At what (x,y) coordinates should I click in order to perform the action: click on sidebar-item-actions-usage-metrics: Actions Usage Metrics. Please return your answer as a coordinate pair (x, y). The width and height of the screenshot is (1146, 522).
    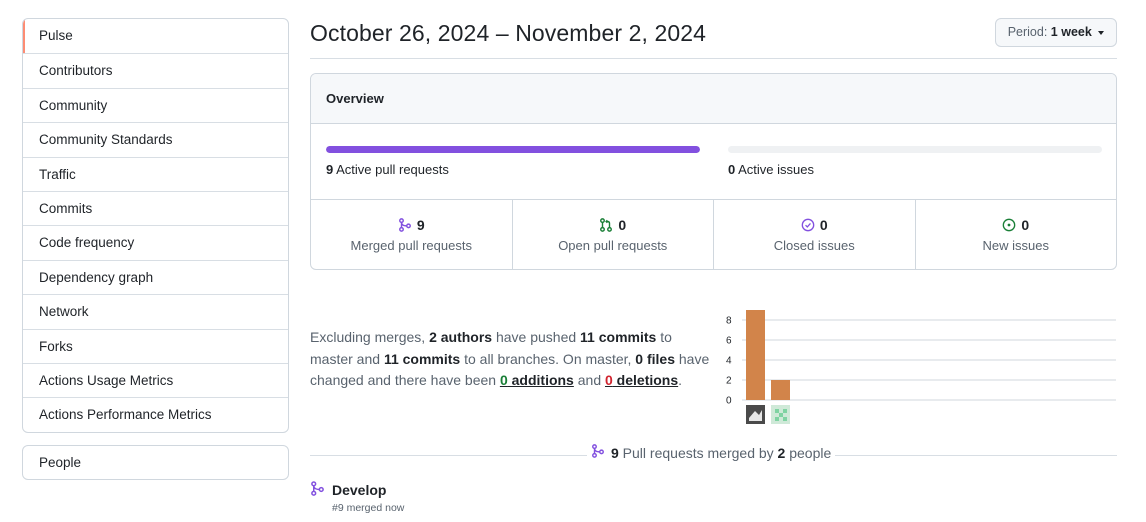
    Looking at the image, I should click on (155, 379).